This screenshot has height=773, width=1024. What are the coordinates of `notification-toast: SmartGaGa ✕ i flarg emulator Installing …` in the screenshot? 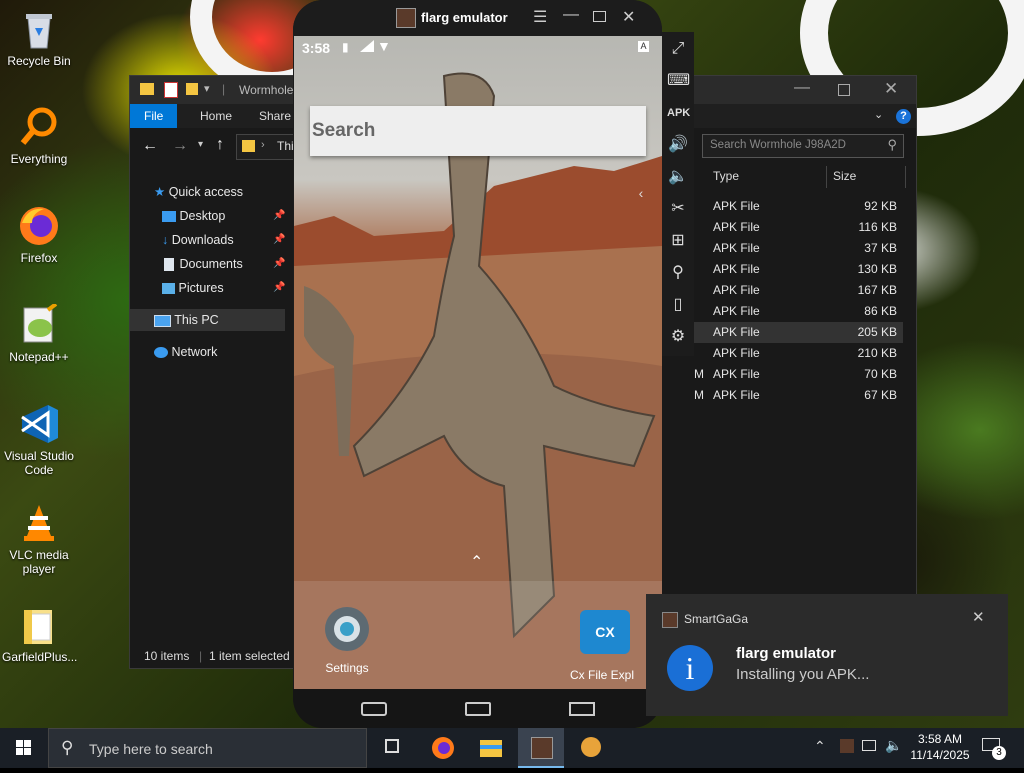 It's located at (827, 655).